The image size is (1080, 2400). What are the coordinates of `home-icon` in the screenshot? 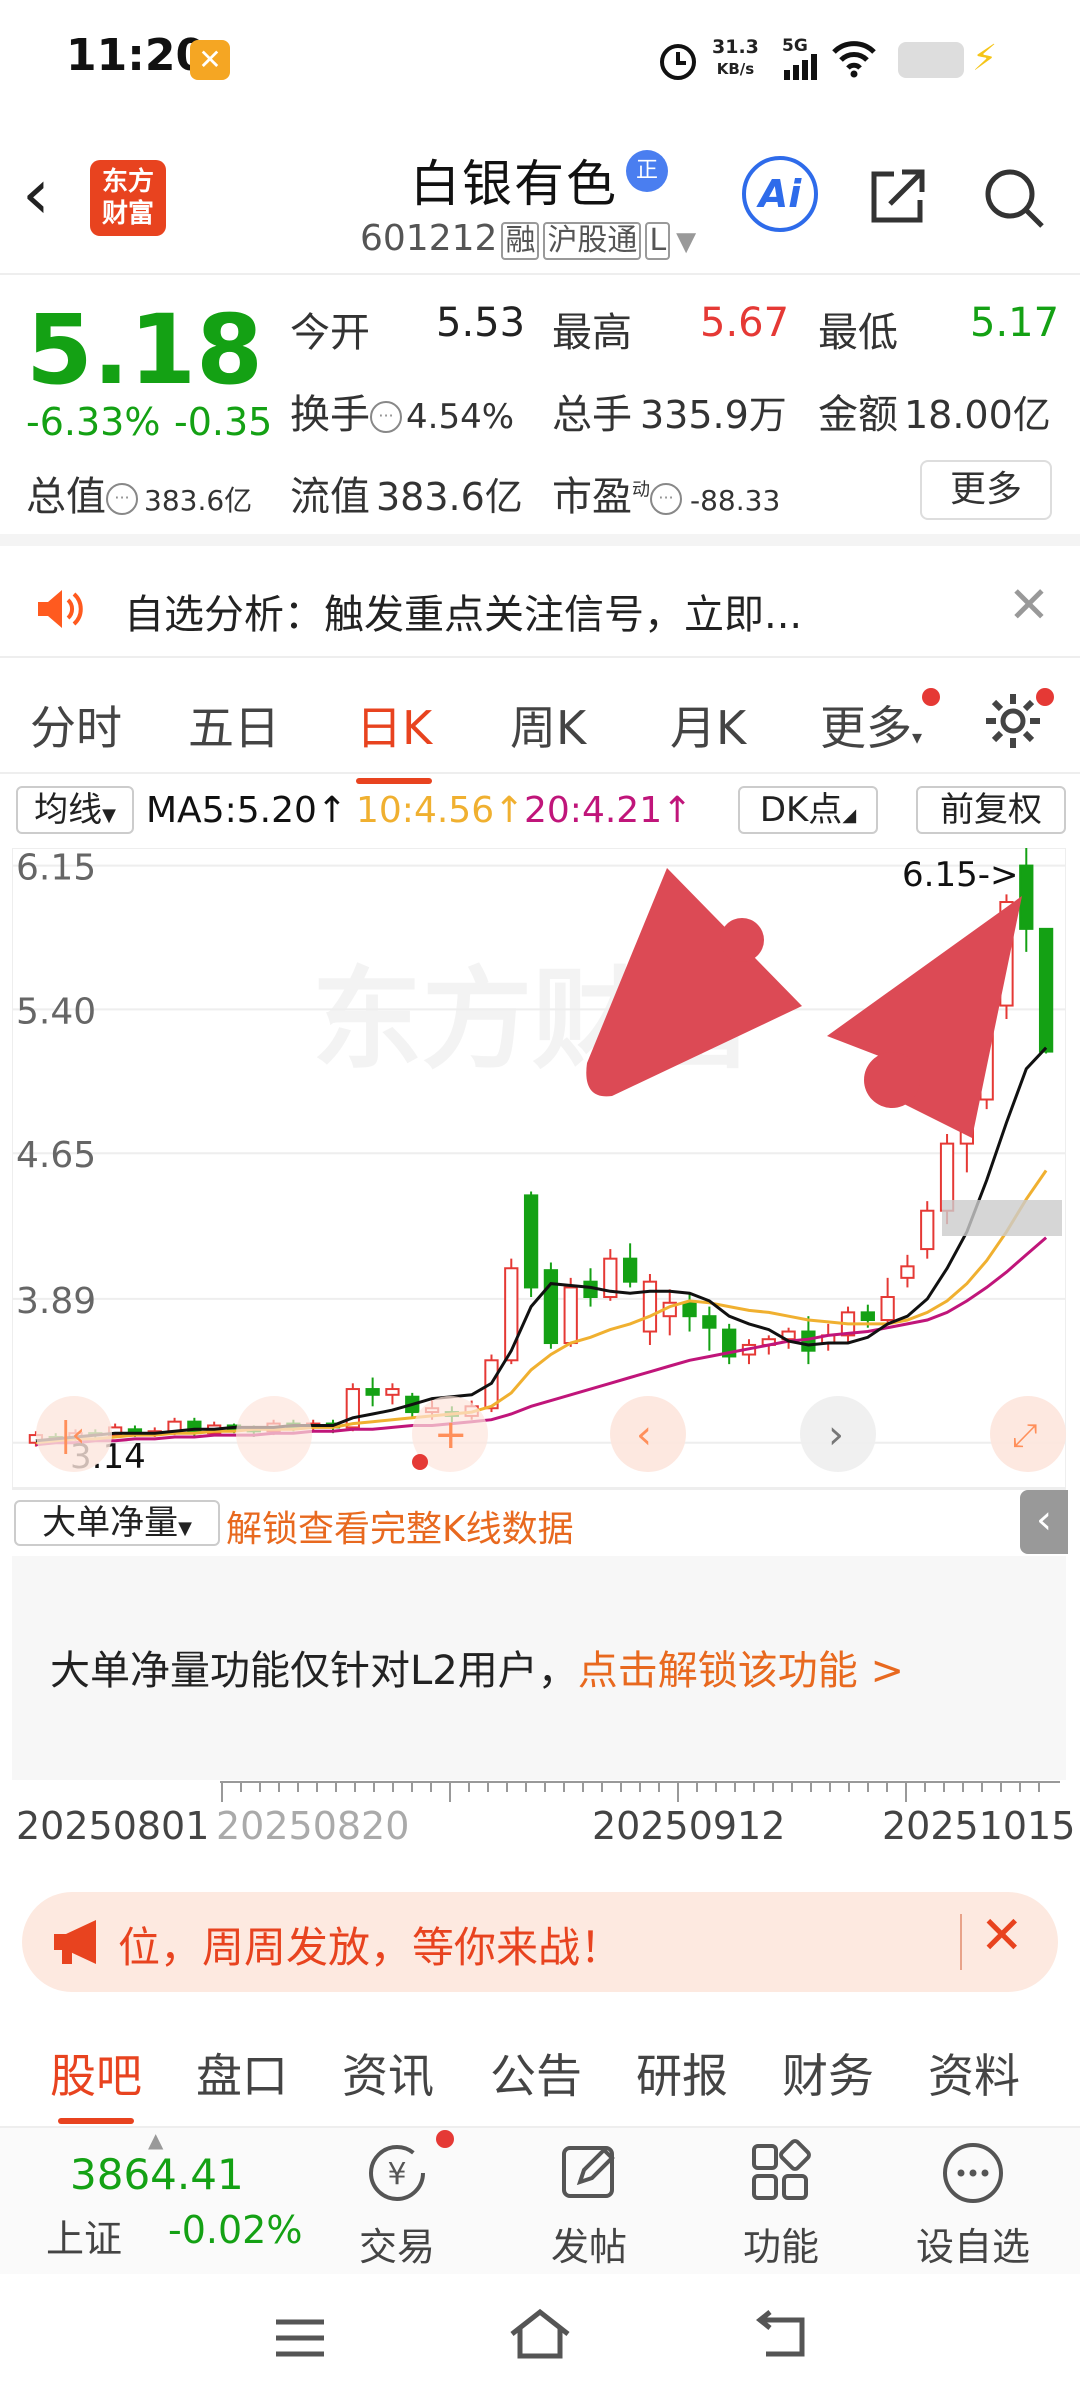 It's located at (540, 2334).